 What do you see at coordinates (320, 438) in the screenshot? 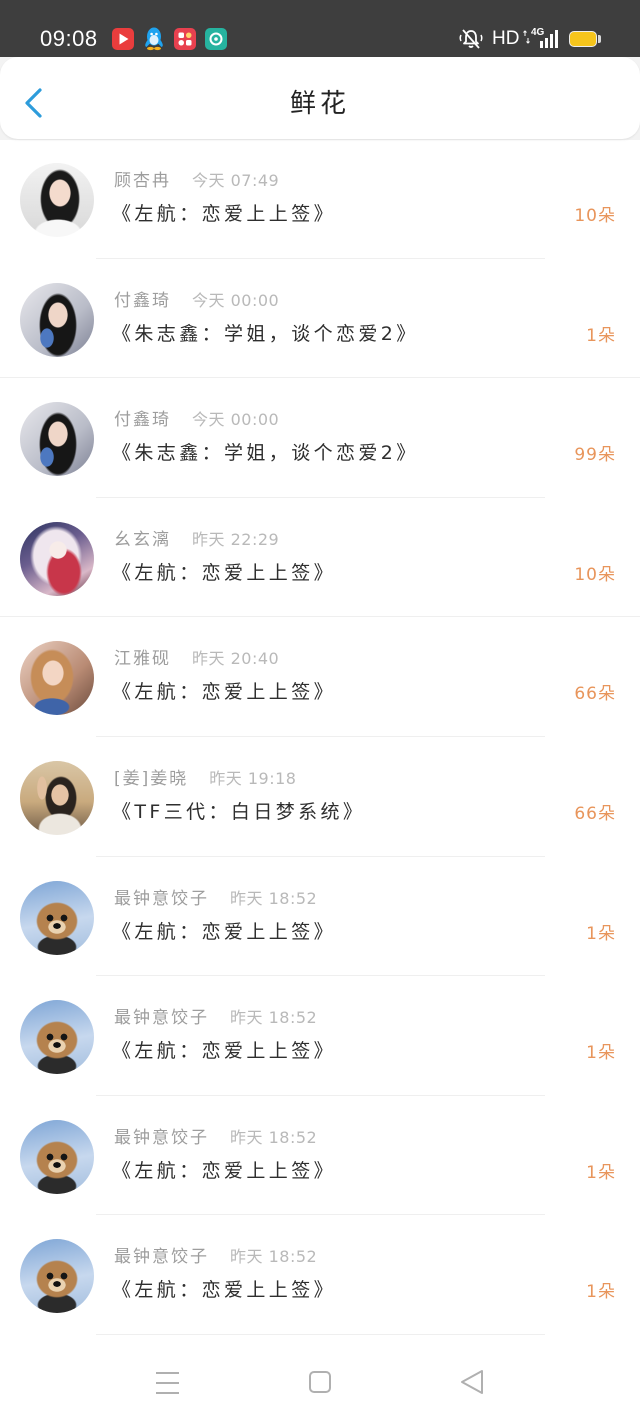
I see `list-item: 付鑫琦 今天 00:00 《朱志鑫：学姐，谈个恋爱2》 99朵` at bounding box center [320, 438].